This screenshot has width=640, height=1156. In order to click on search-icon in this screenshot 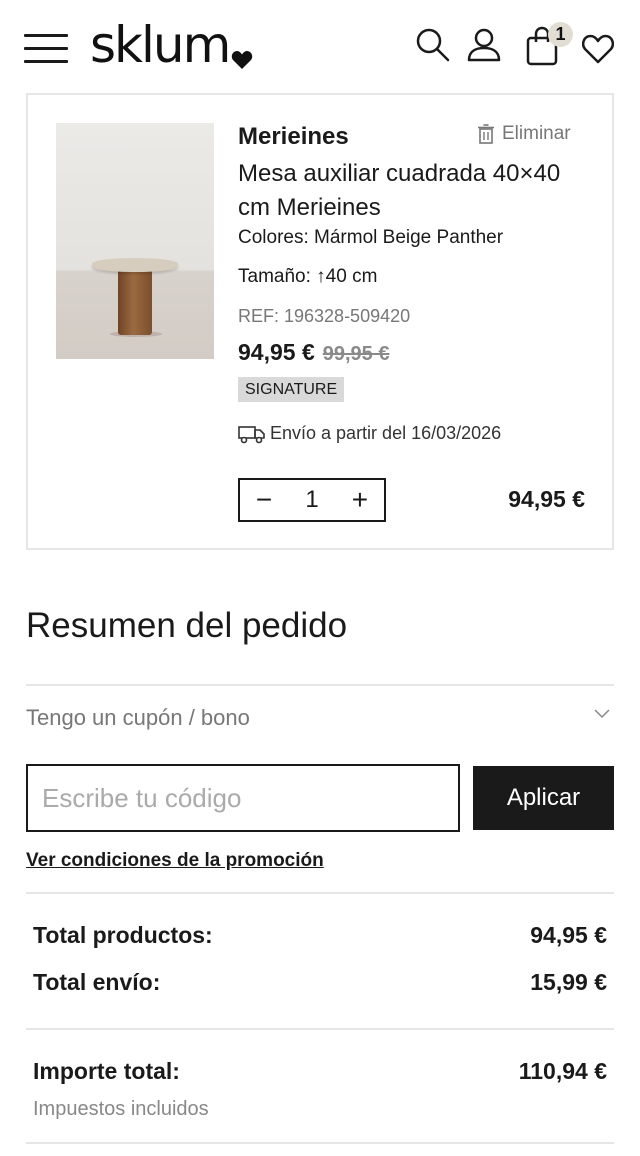, I will do `click(433, 45)`.